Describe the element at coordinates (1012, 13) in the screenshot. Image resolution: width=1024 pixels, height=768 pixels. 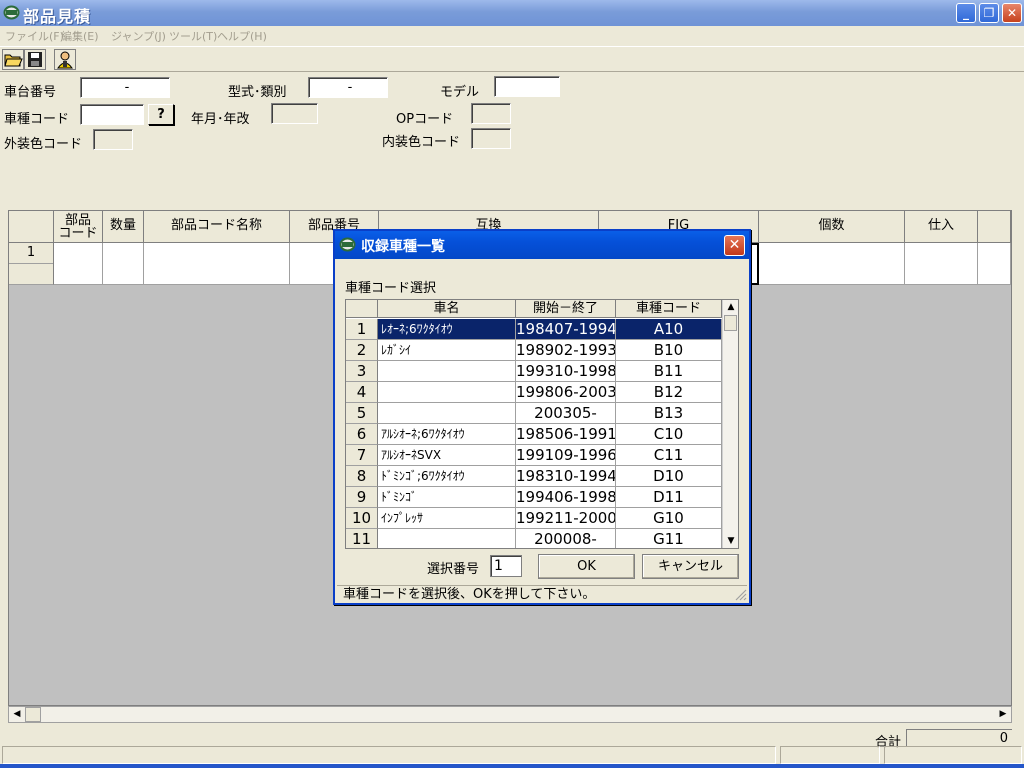
I see `close-button: ✕` at that location.